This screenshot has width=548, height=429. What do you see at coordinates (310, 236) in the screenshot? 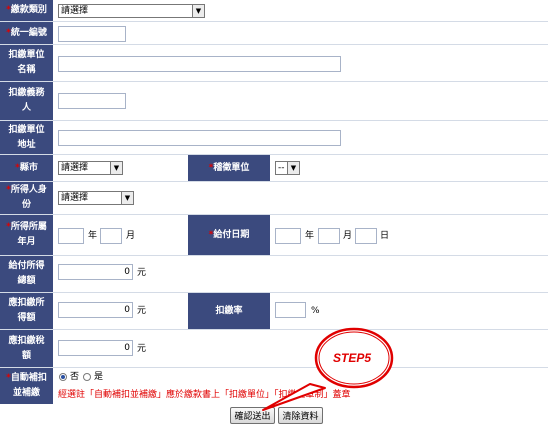
I see `payment-year-unit: 年` at bounding box center [310, 236].